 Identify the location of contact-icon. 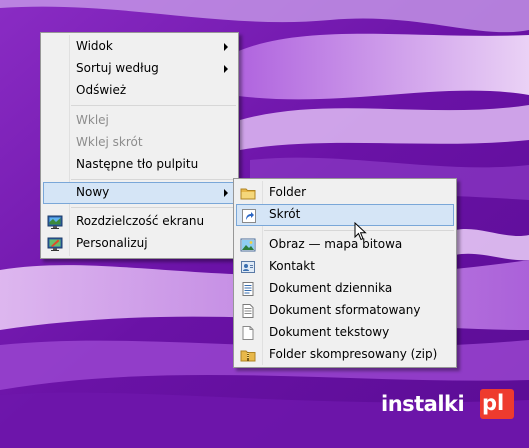
(248, 267).